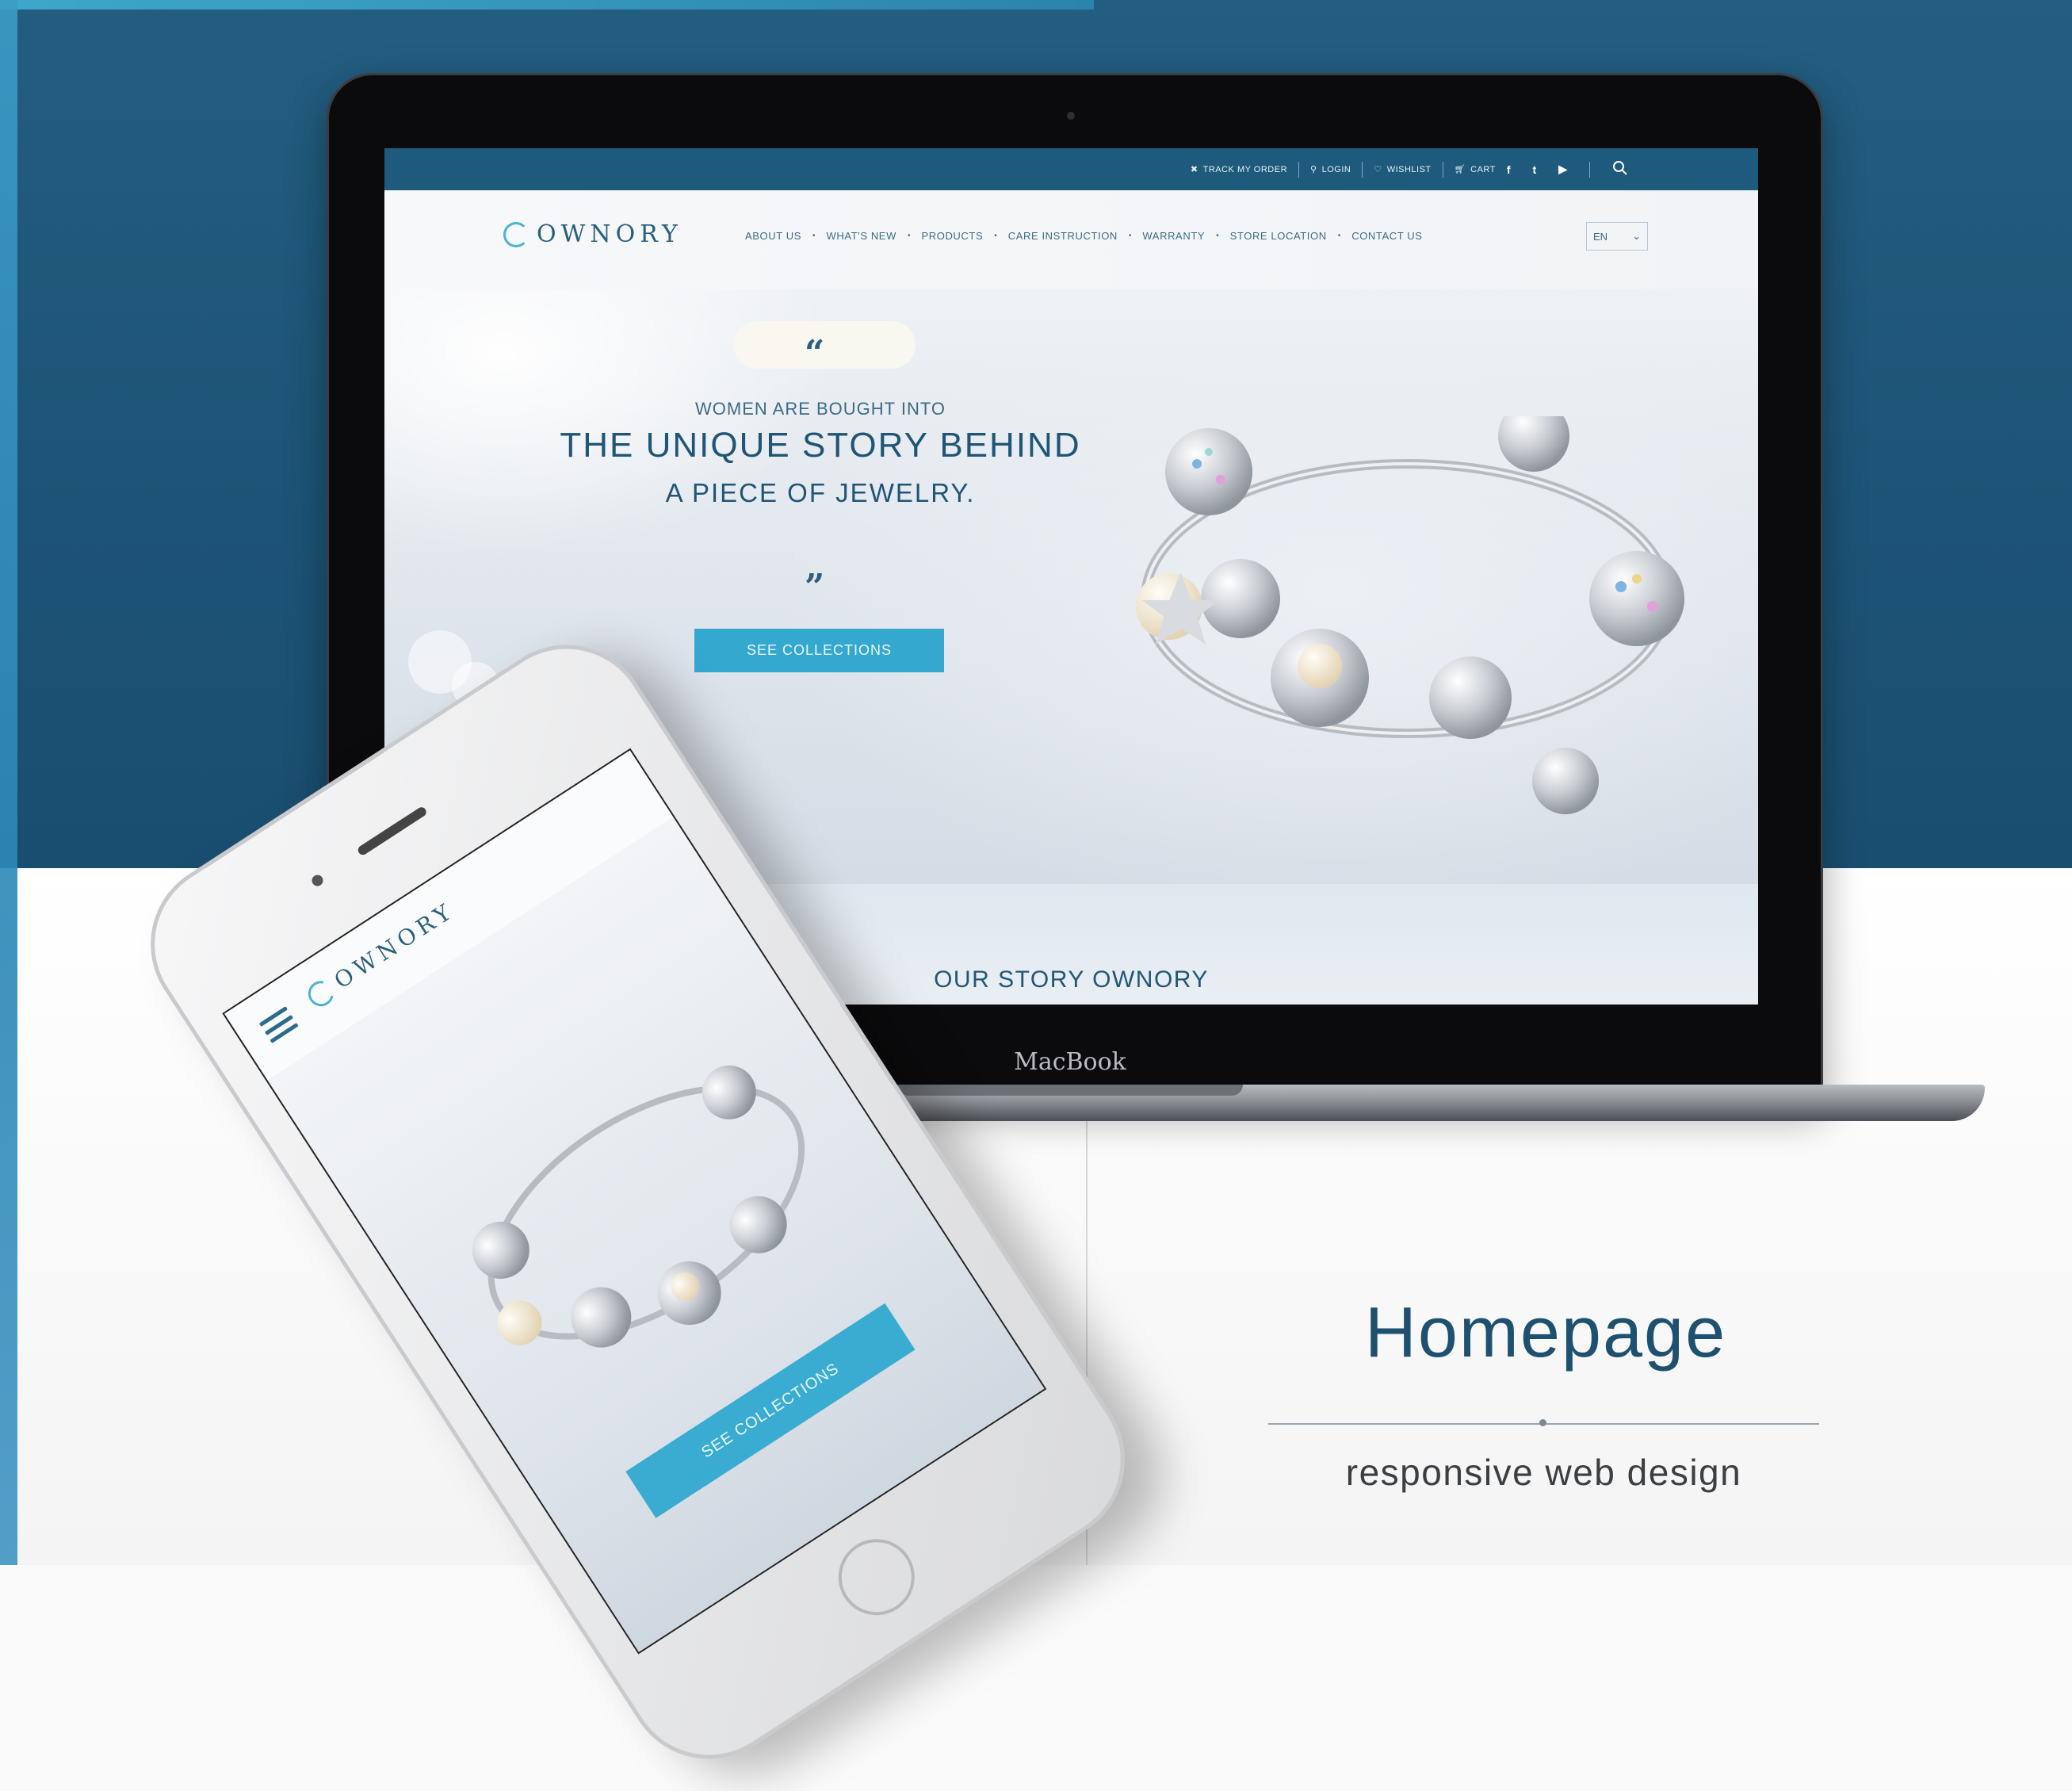 This screenshot has height=1791, width=2072. What do you see at coordinates (815, 587) in the screenshot?
I see `close-quote: ”` at bounding box center [815, 587].